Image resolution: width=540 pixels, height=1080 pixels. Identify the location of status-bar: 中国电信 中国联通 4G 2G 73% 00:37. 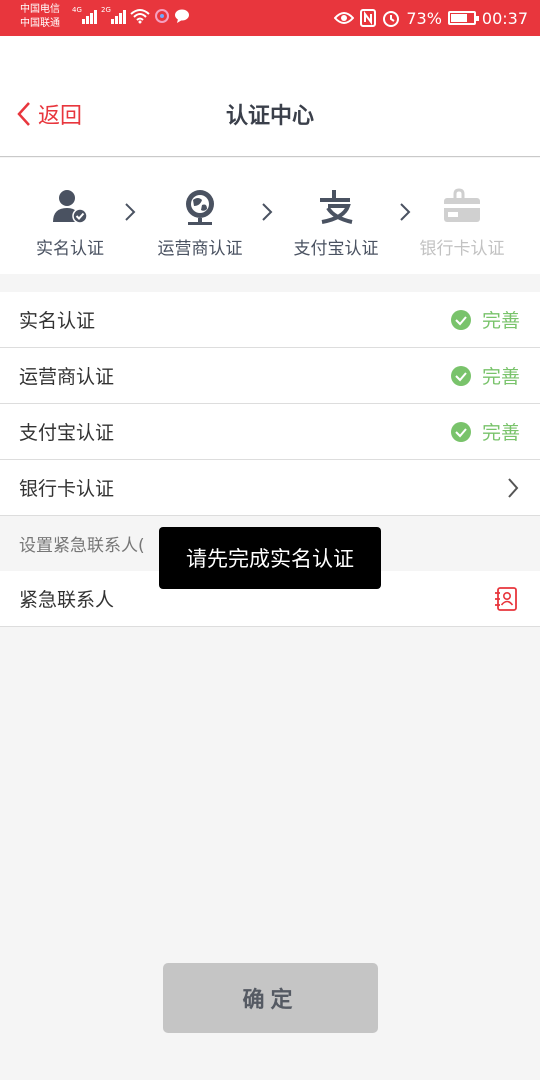
(270, 18).